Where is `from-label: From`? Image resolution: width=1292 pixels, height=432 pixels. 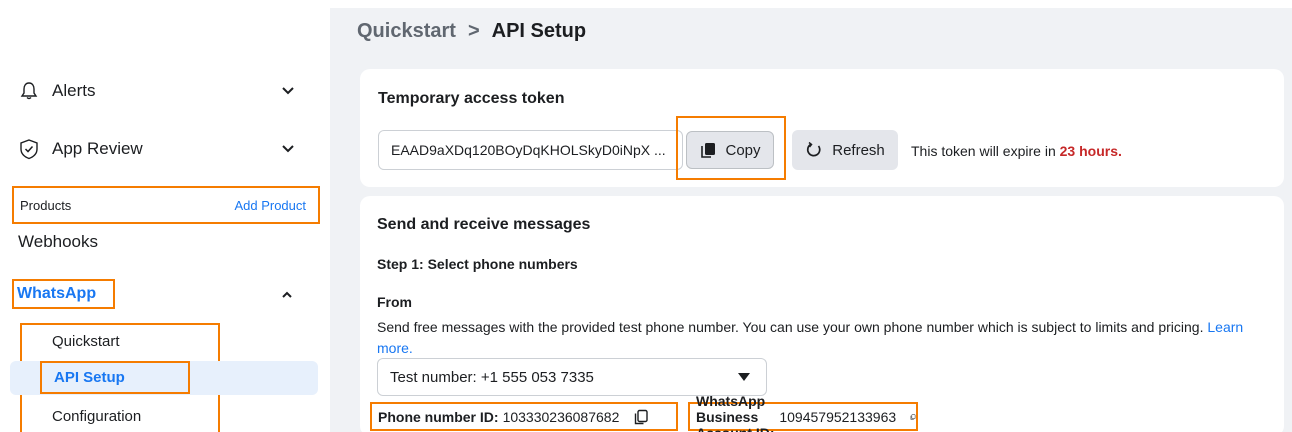
from-label: From is located at coordinates (394, 302).